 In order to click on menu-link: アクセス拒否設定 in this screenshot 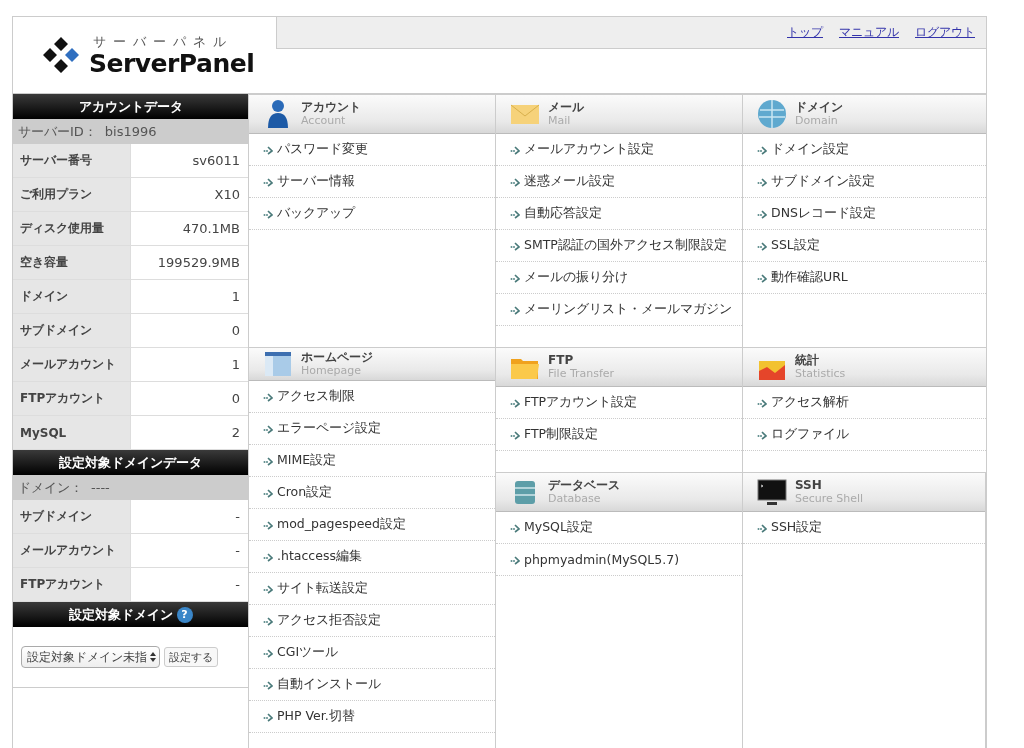, I will do `click(372, 621)`.